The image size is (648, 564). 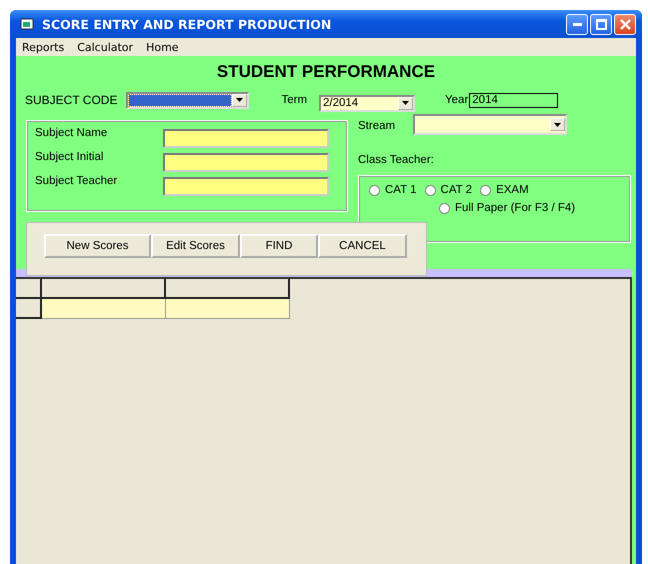 What do you see at coordinates (377, 126) in the screenshot?
I see `stream-label: Stream` at bounding box center [377, 126].